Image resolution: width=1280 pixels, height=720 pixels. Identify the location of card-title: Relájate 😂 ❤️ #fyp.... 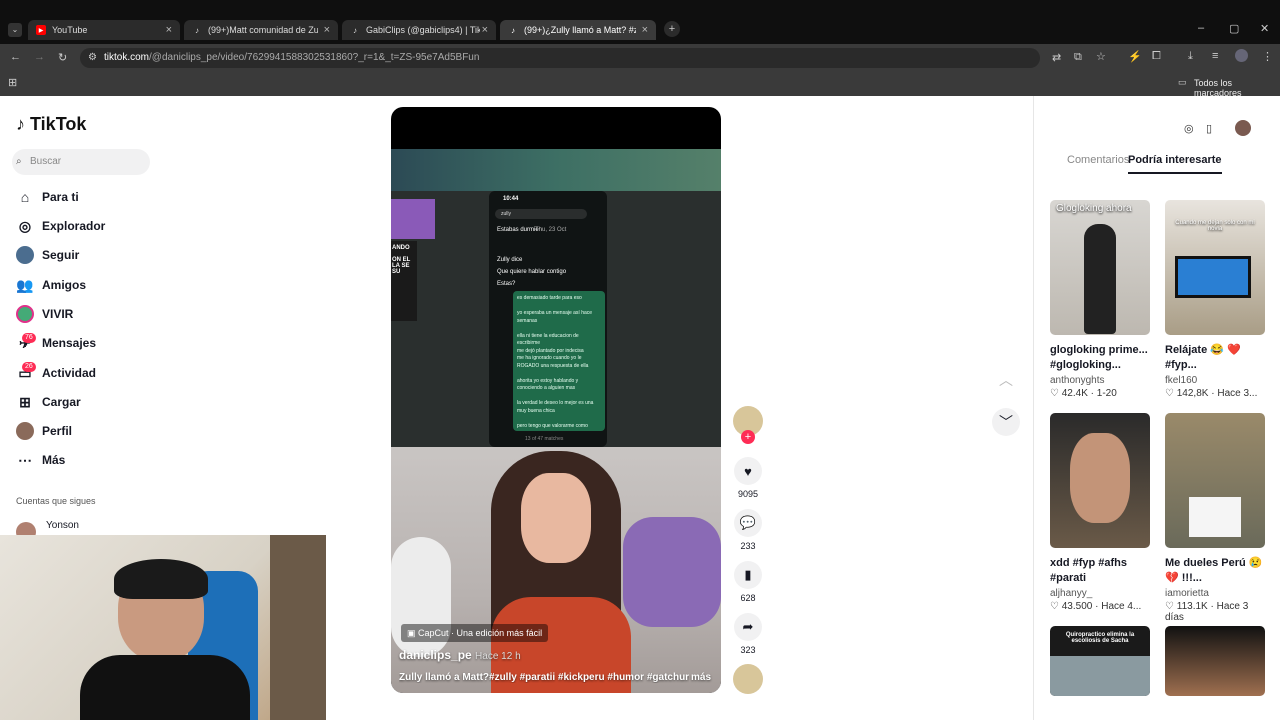
(1203, 357).